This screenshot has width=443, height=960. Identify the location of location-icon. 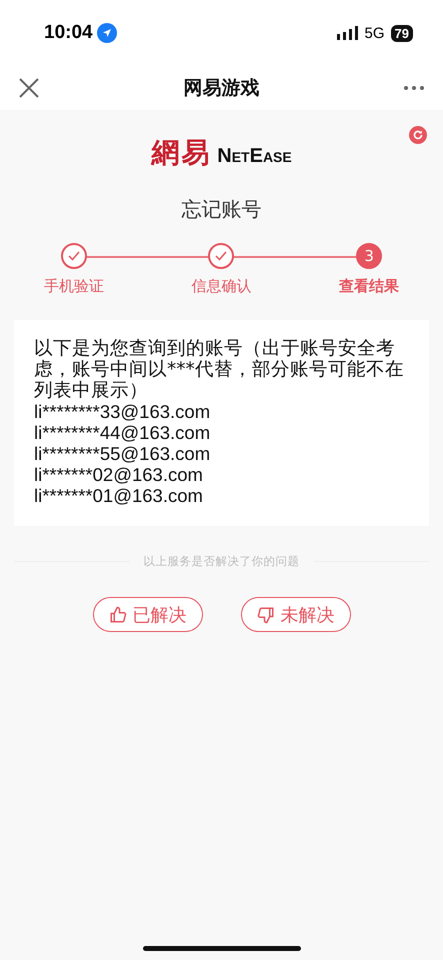
(106, 33).